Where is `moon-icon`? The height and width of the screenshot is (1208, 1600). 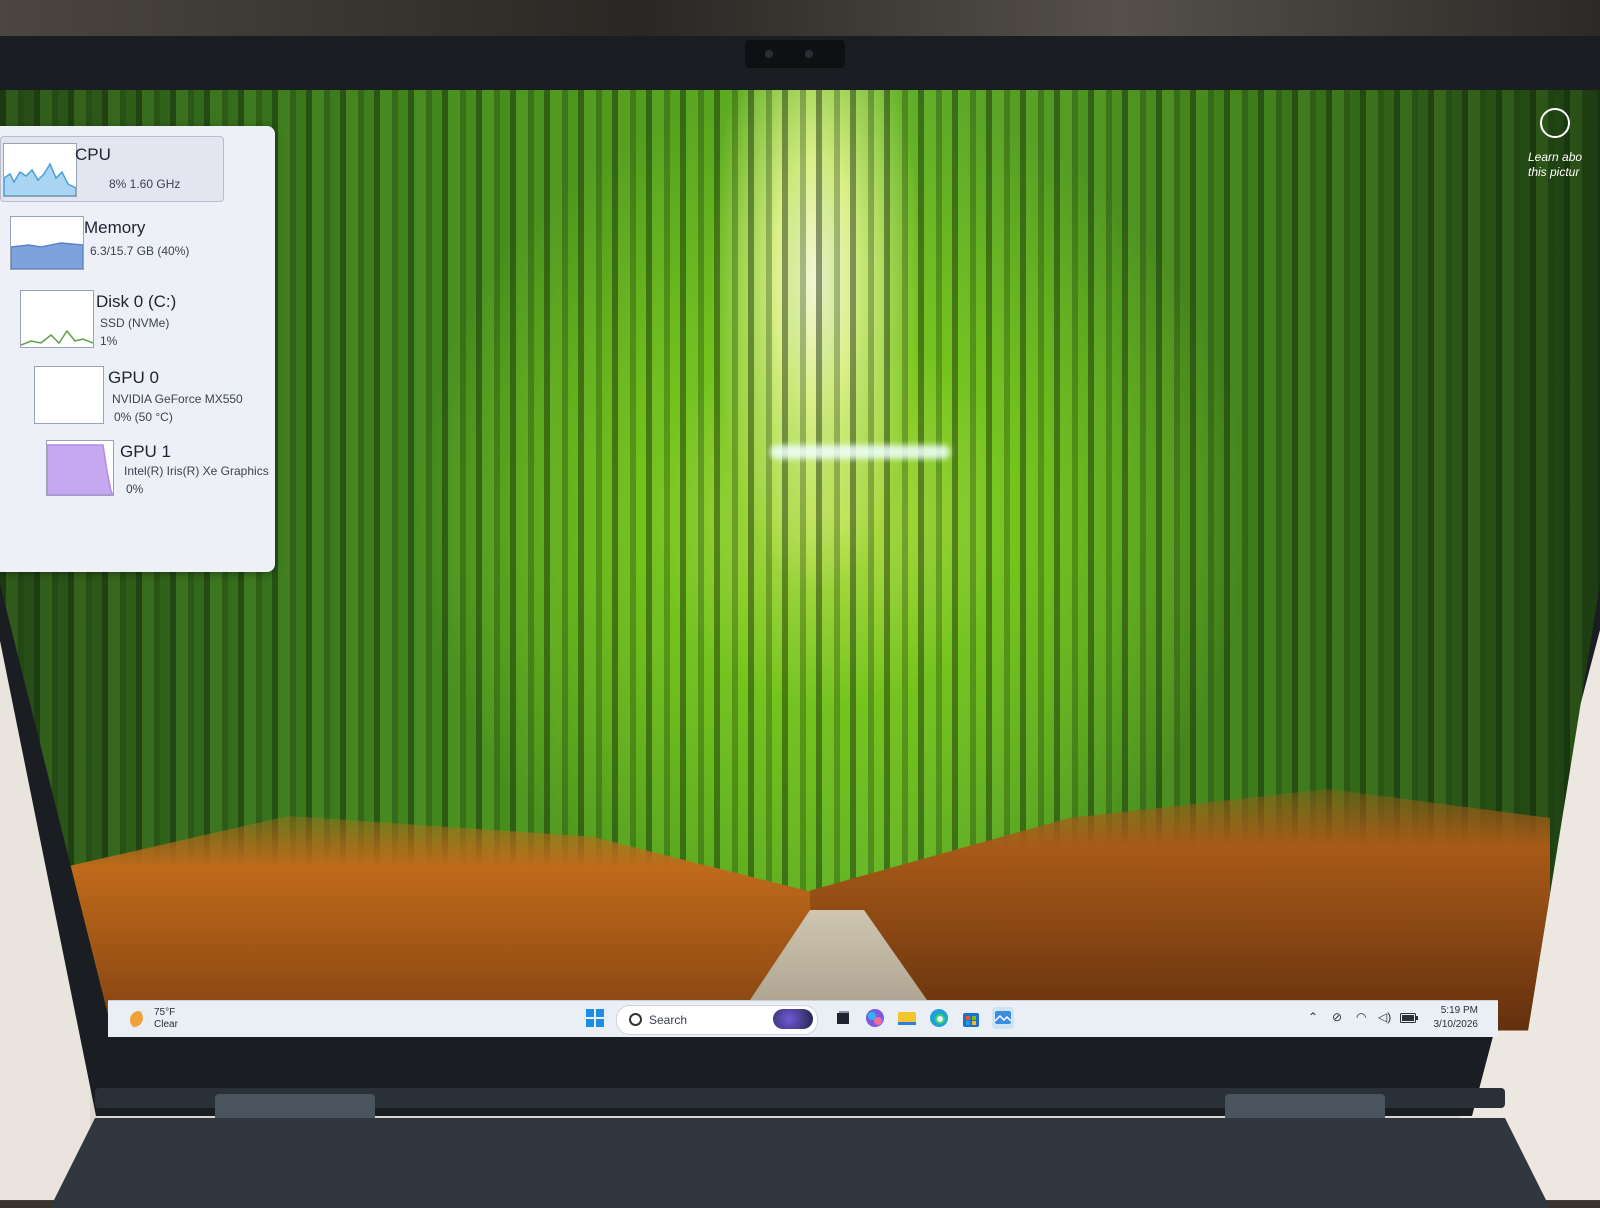 moon-icon is located at coordinates (139, 1020).